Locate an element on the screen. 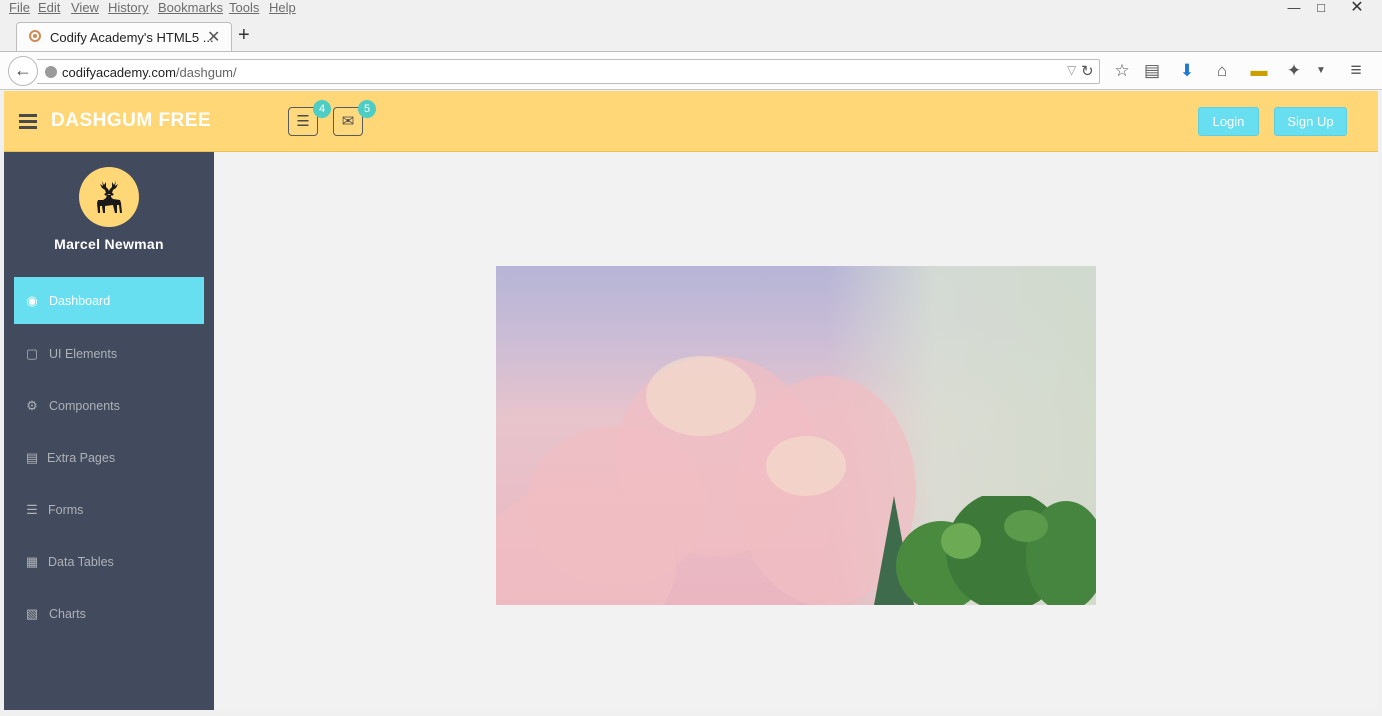  th-icon: ▦ is located at coordinates (32, 561).